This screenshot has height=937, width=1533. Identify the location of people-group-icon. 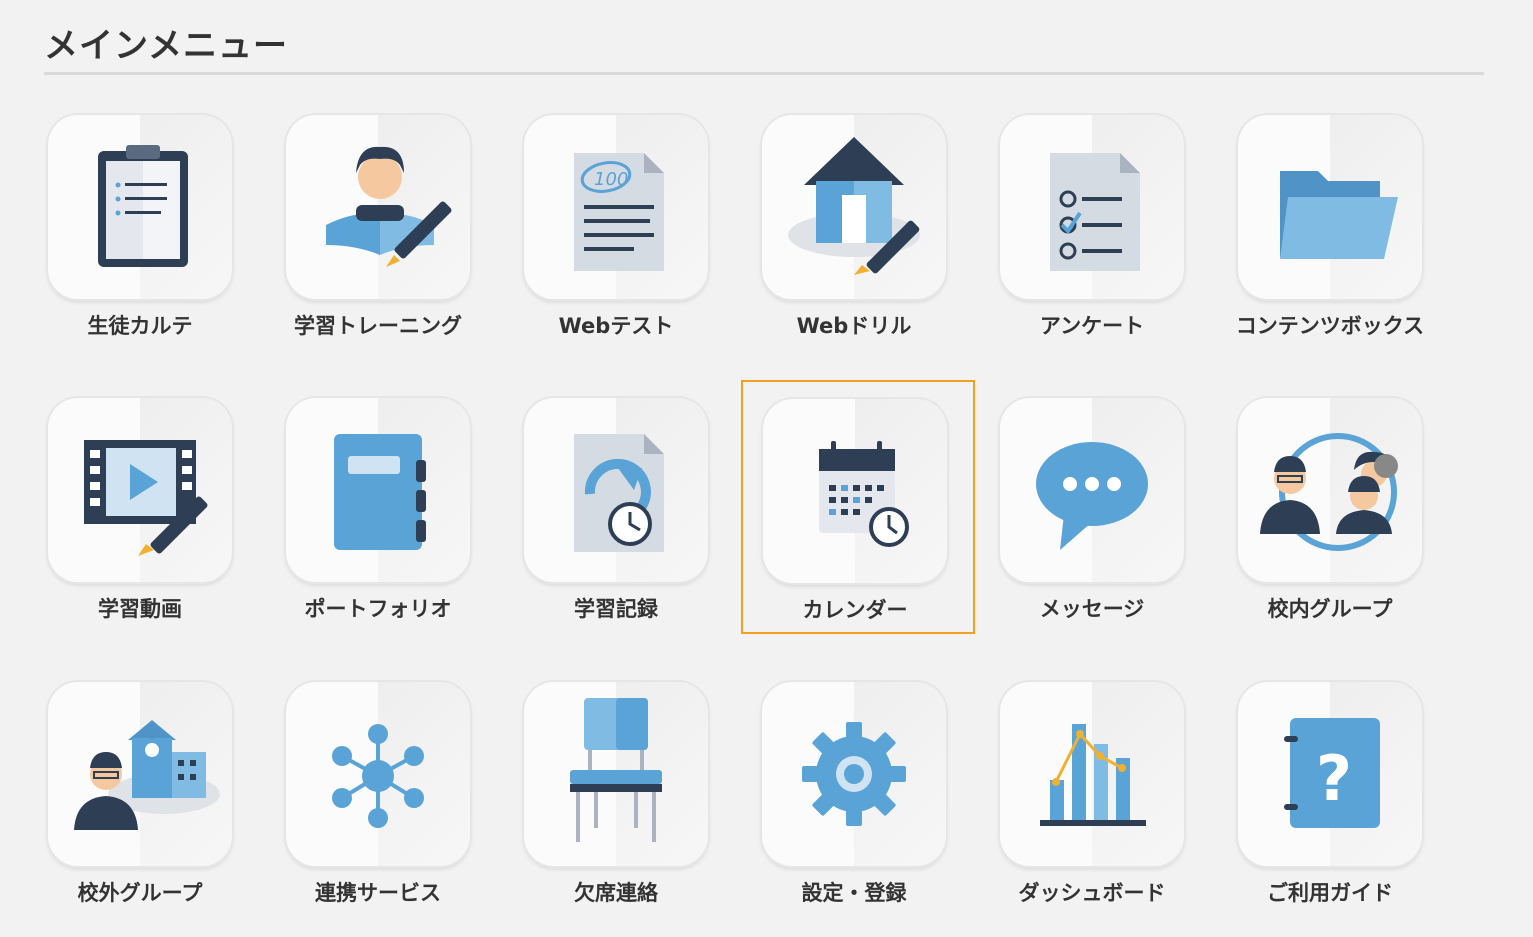
(1329, 492).